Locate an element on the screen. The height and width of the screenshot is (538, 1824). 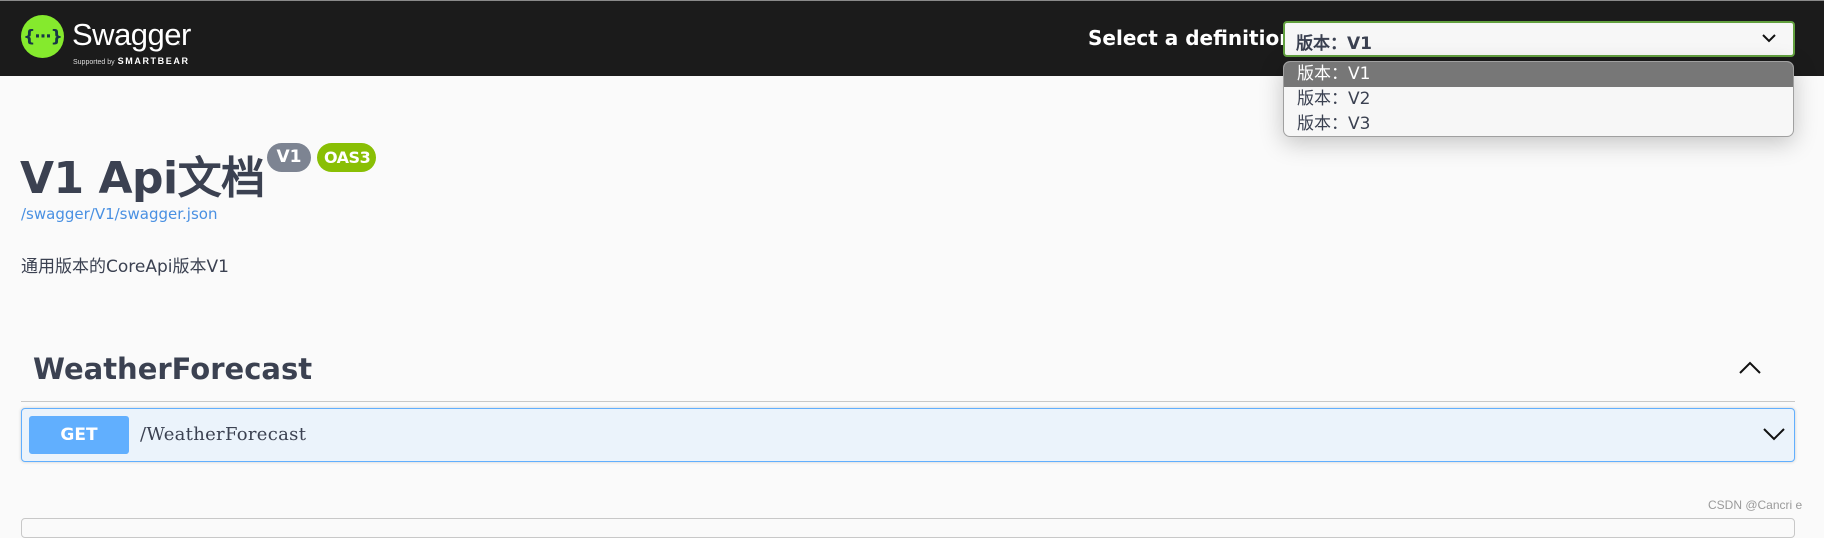
operation-get-weatherforecast: GET /WeatherForecast is located at coordinates (908, 435).